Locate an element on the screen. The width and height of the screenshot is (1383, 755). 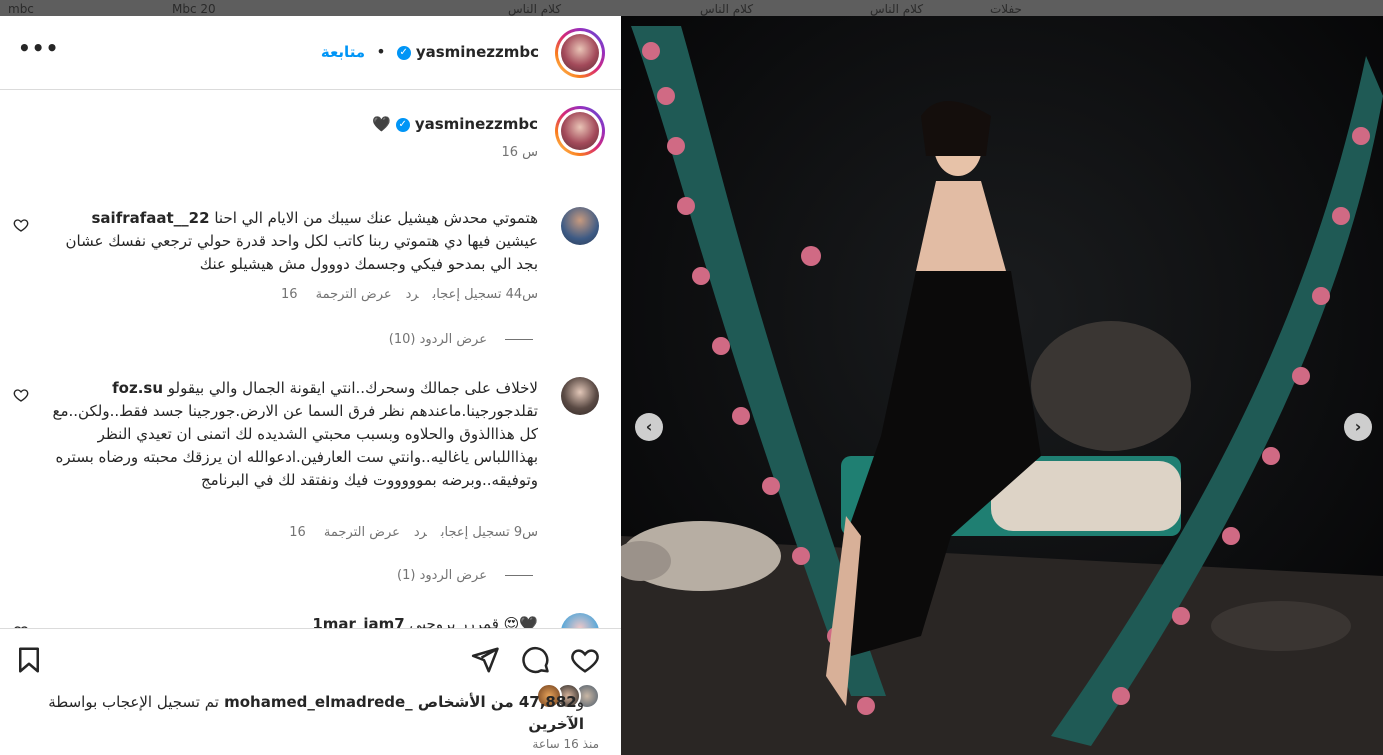
like-icon is located at coordinates (585, 660).